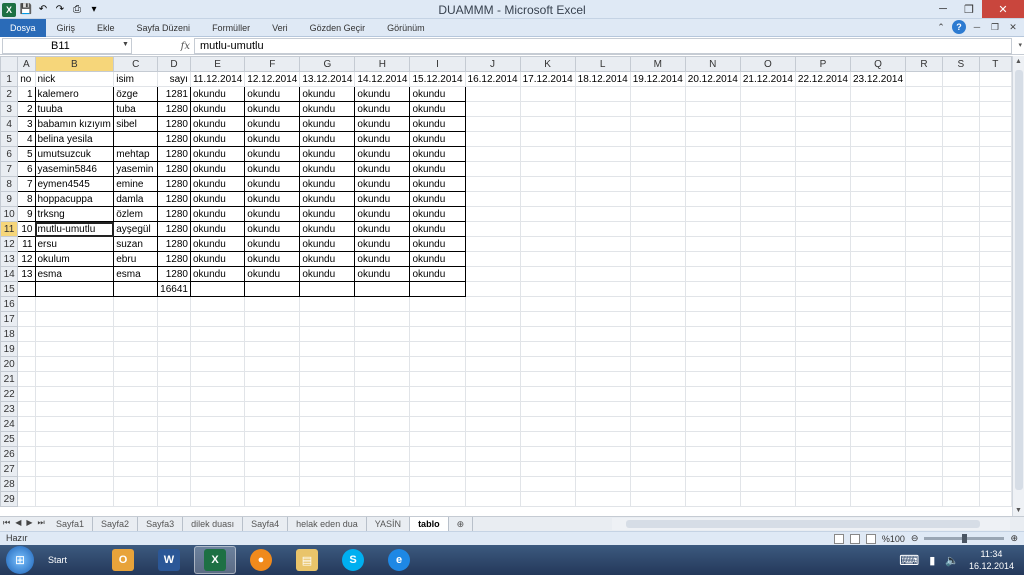 The width and height of the screenshot is (1024, 575). Describe the element at coordinates (838, 538) in the screenshot. I see `normal-view-icon` at that location.